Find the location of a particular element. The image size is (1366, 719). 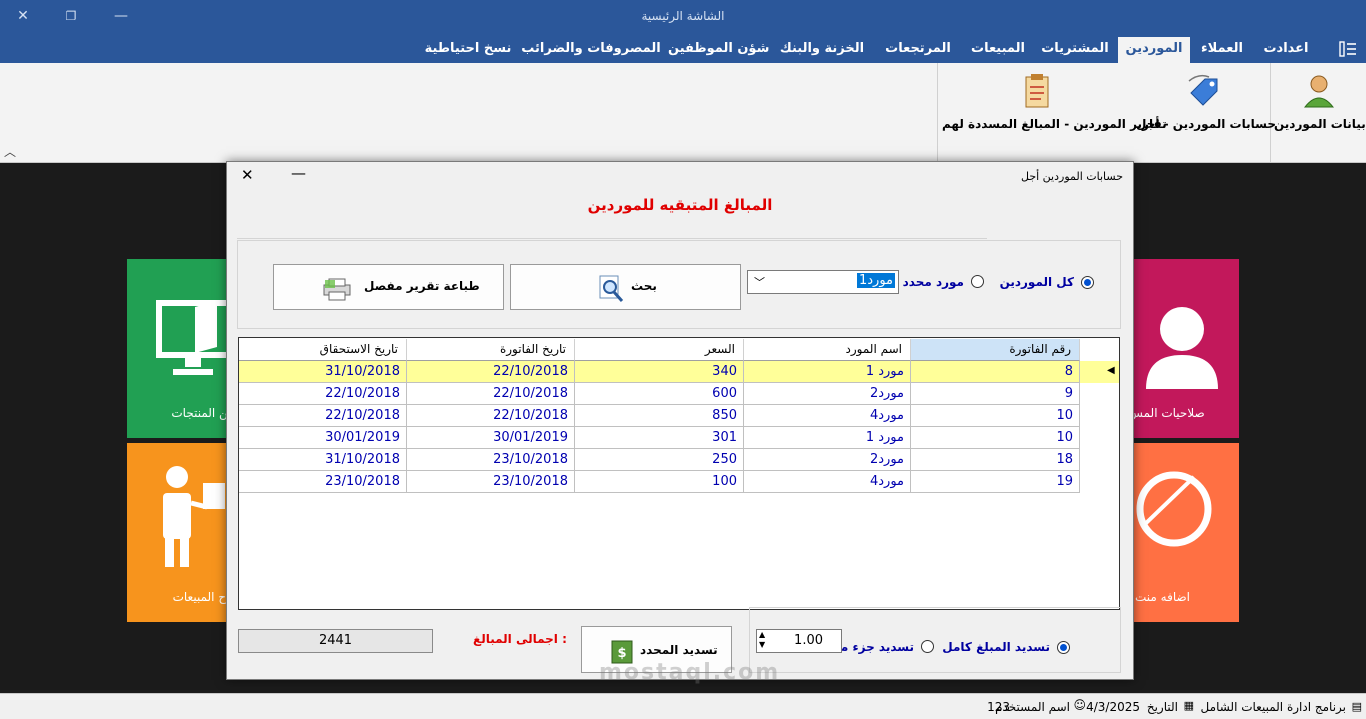

tab-expenses-taxes: المصروفات والضرائب is located at coordinates (591, 50).